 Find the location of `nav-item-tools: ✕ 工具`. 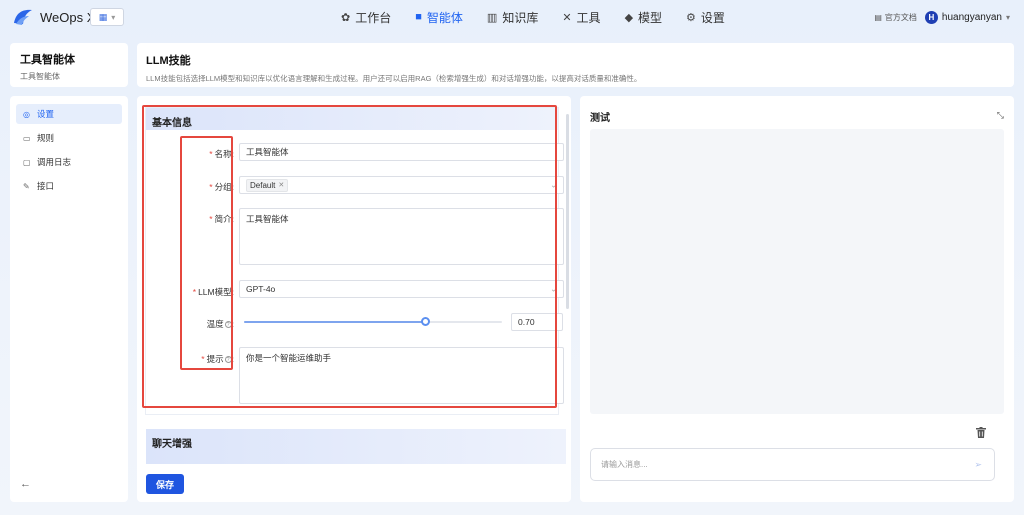

nav-item-tools: ✕ 工具 is located at coordinates (581, 17).